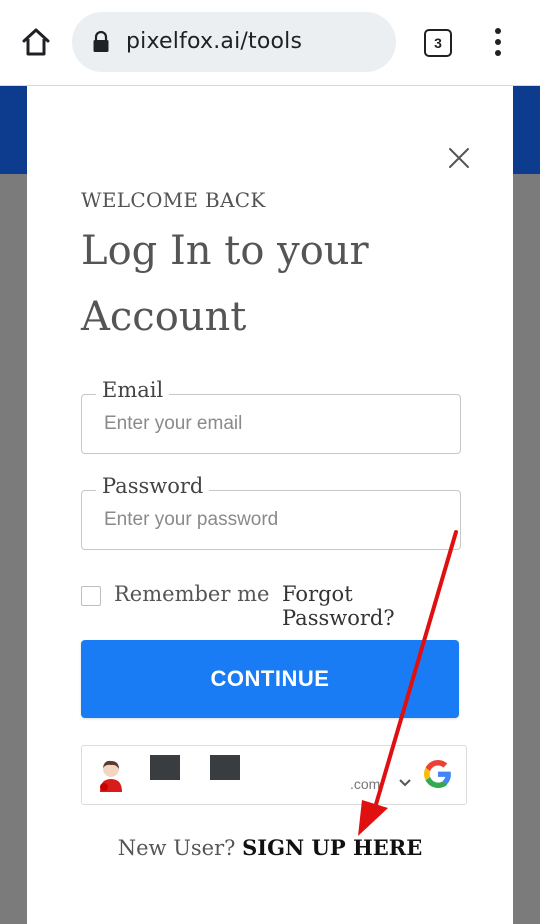 The height and width of the screenshot is (924, 540). Describe the element at coordinates (274, 775) in the screenshot. I see `google-signin-button: .com` at that location.